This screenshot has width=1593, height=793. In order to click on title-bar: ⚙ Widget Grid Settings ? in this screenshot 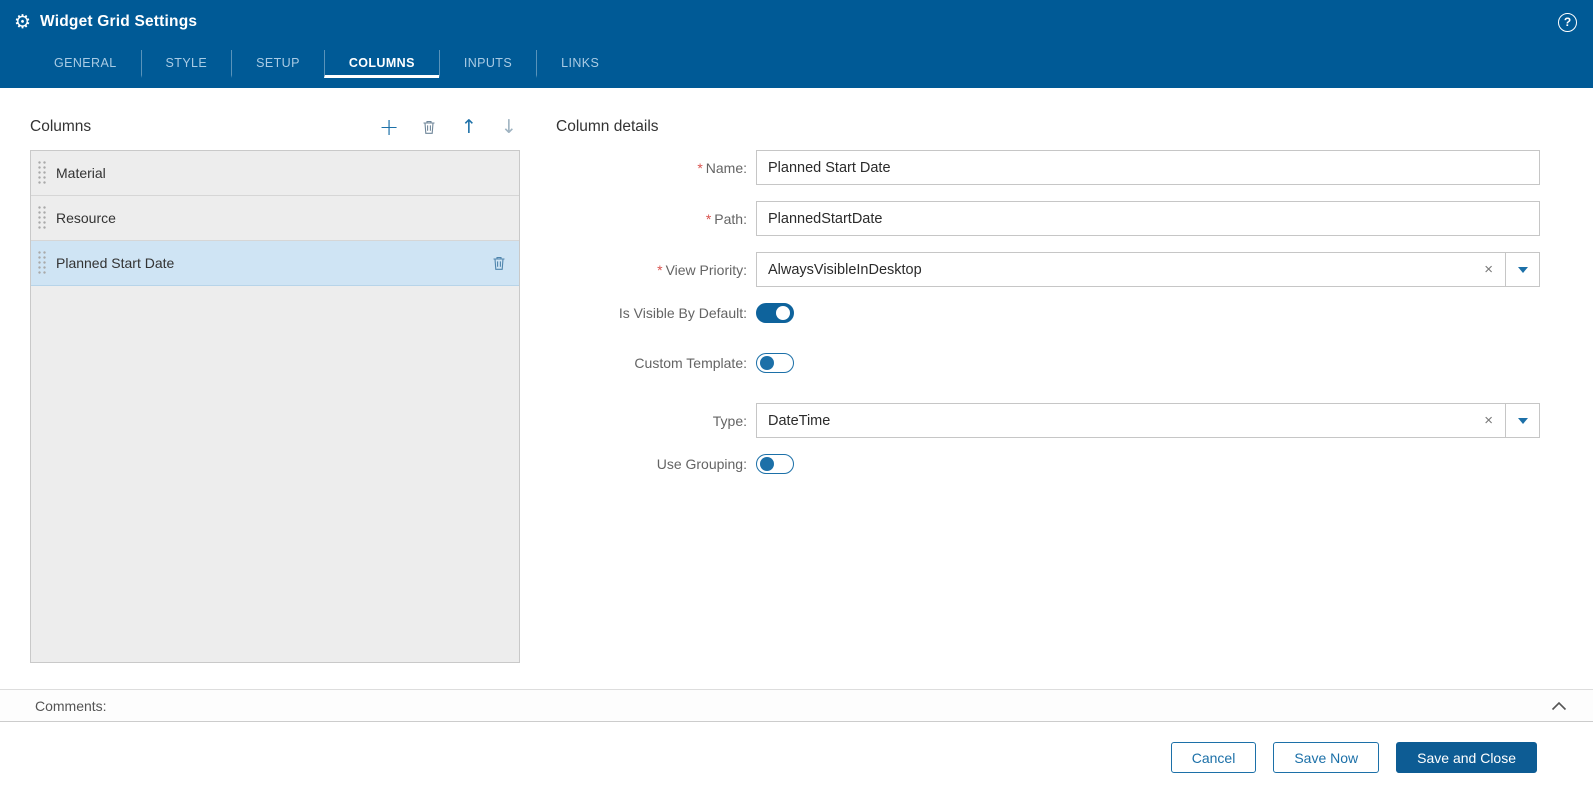, I will do `click(796, 22)`.